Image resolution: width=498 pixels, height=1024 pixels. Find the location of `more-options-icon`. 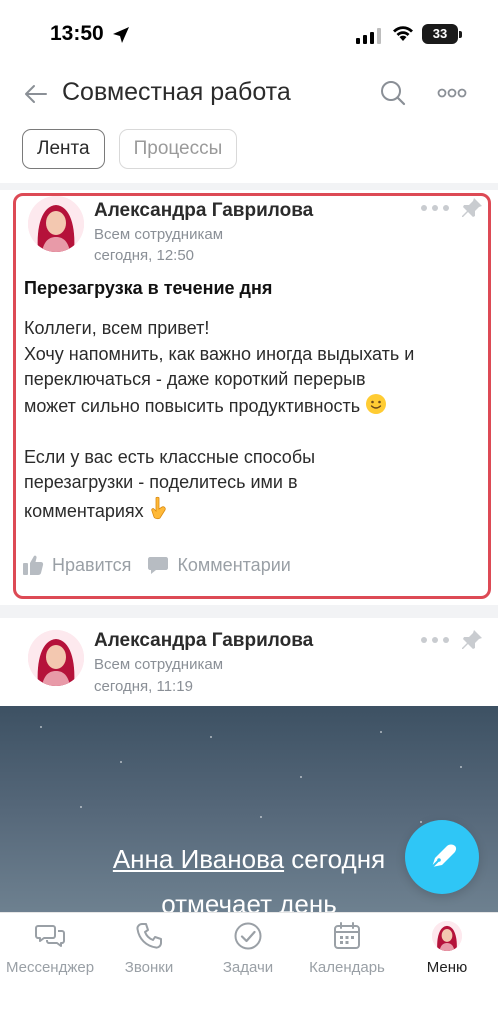

more-options-icon is located at coordinates (452, 93).